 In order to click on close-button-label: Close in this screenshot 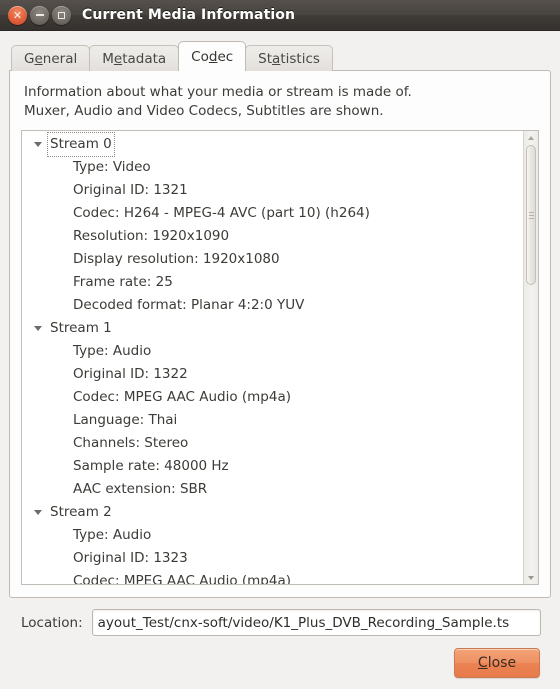, I will do `click(497, 663)`.